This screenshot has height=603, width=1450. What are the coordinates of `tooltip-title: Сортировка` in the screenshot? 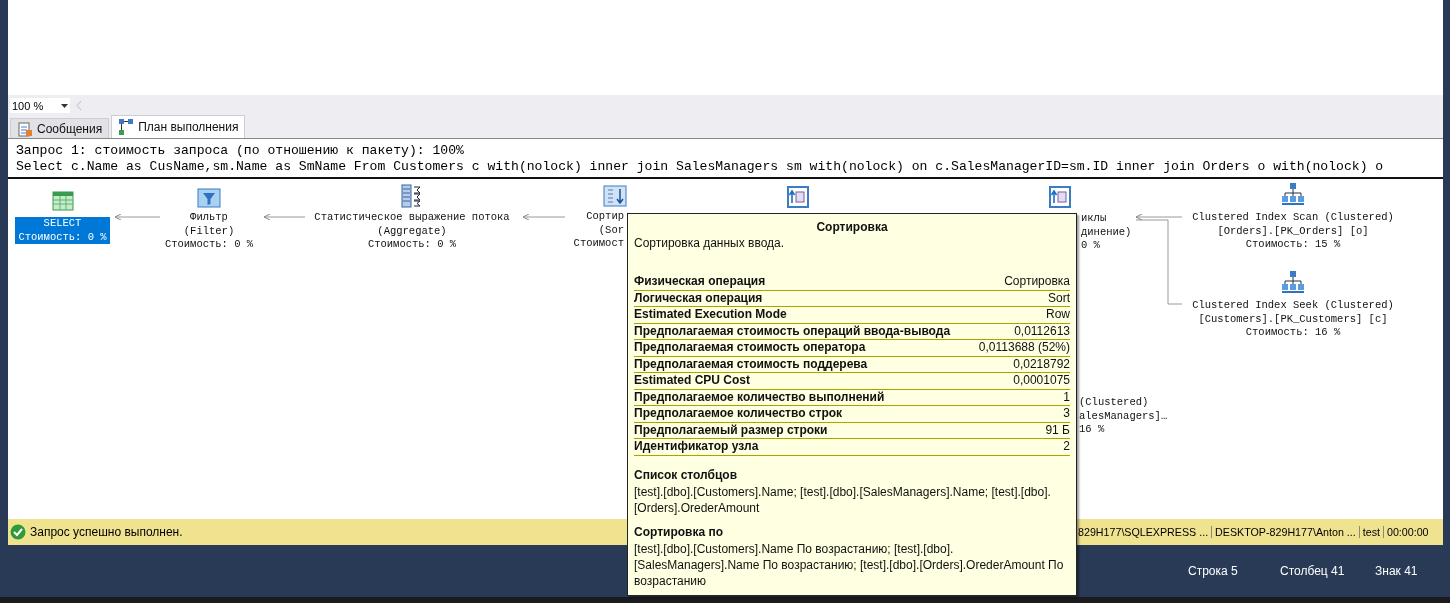 It's located at (852, 227).